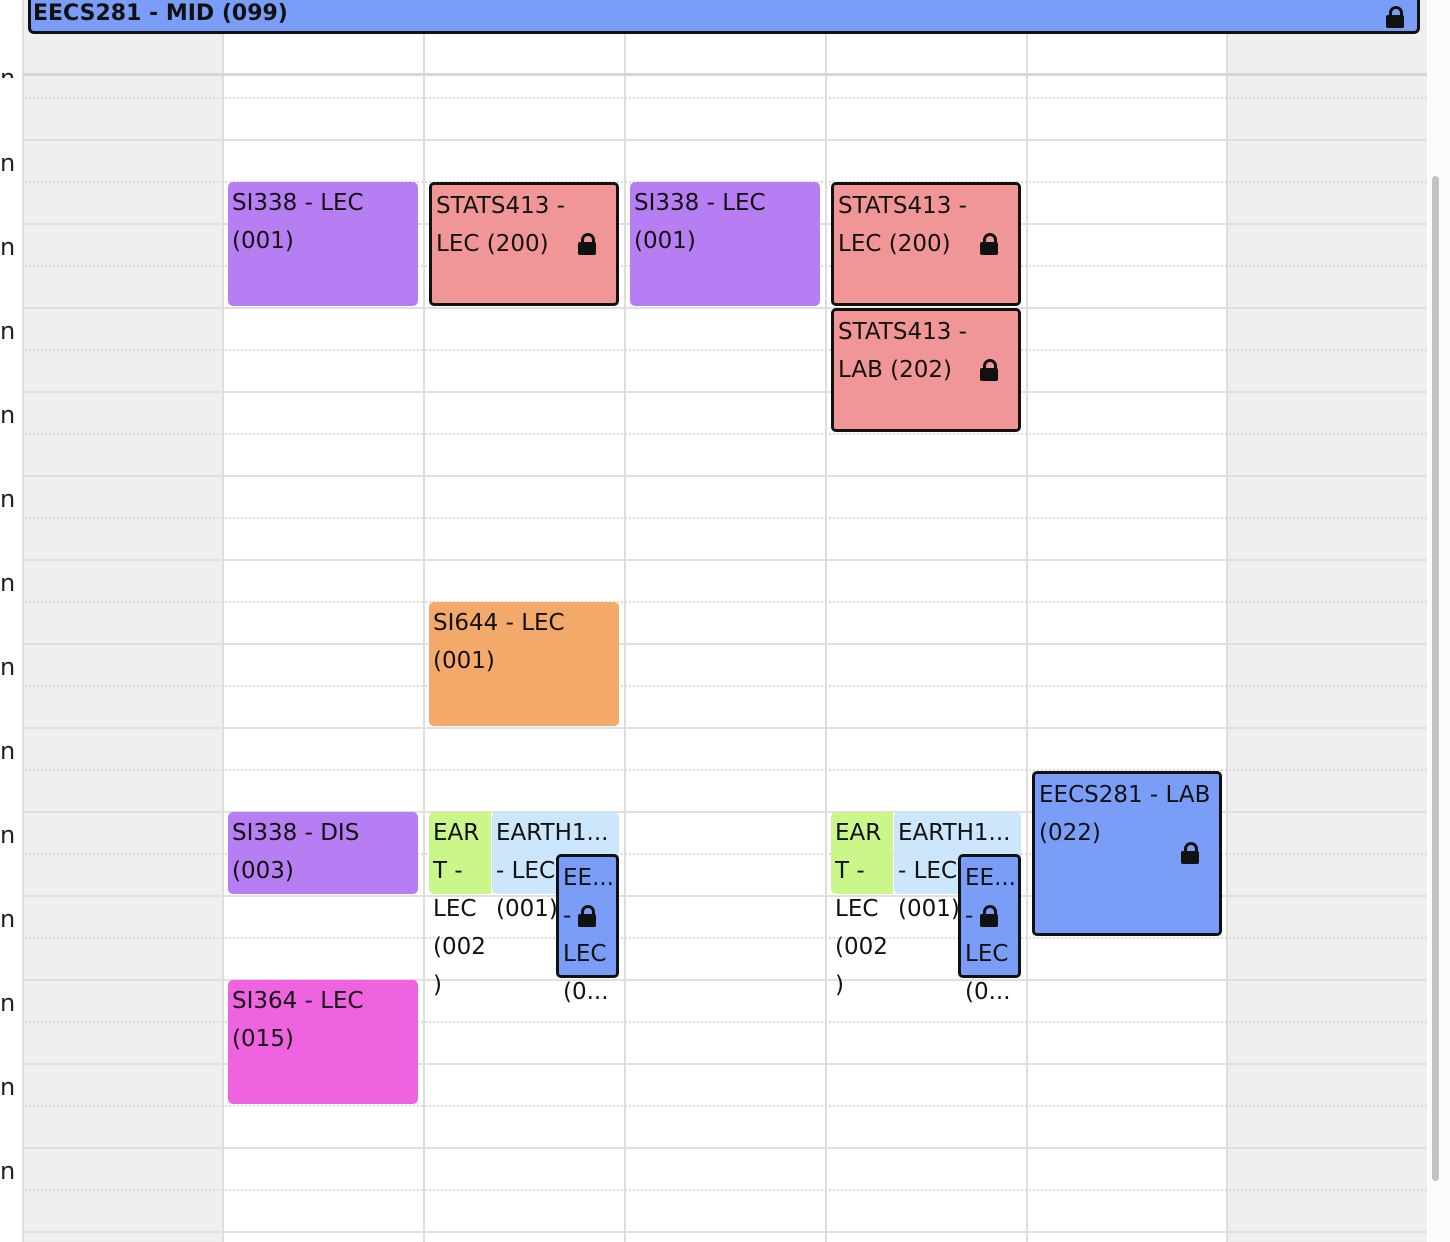  Describe the element at coordinates (1327, 621) in the screenshot. I see `saturday-column-bg` at that location.